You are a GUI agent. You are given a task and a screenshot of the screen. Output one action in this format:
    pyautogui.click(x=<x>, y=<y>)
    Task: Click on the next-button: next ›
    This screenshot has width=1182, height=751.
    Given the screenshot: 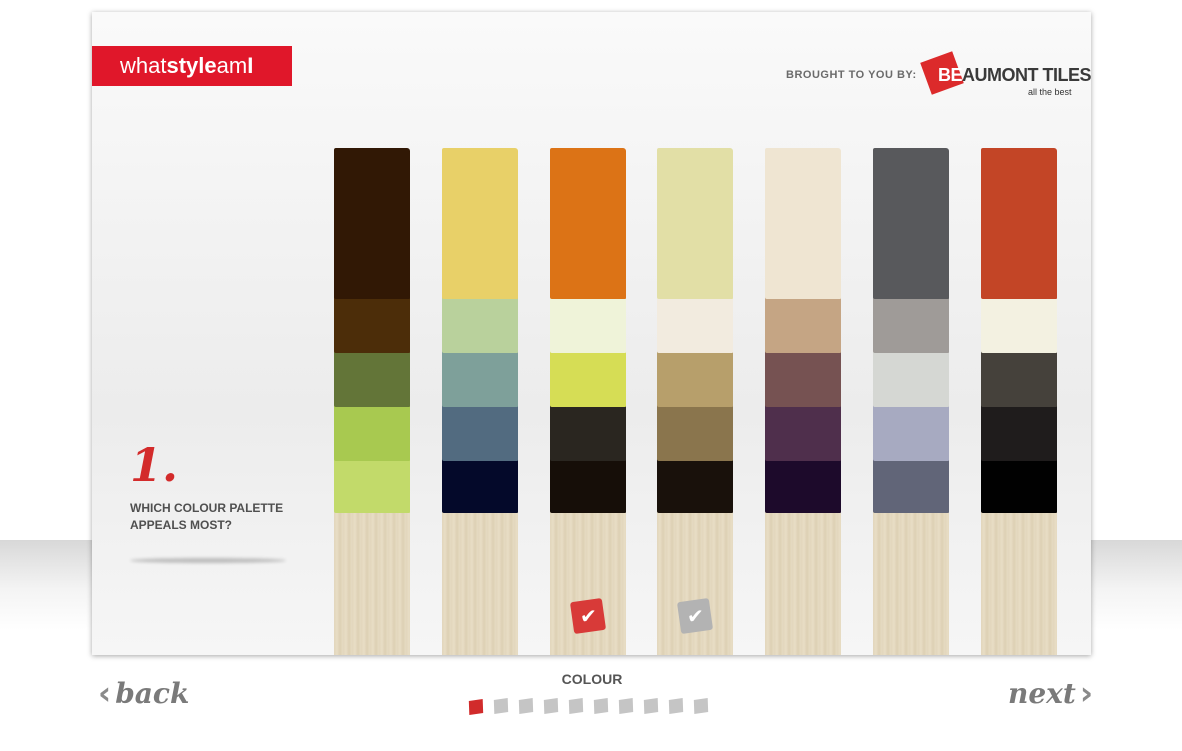 What is the action you would take?
    pyautogui.click(x=1050, y=693)
    